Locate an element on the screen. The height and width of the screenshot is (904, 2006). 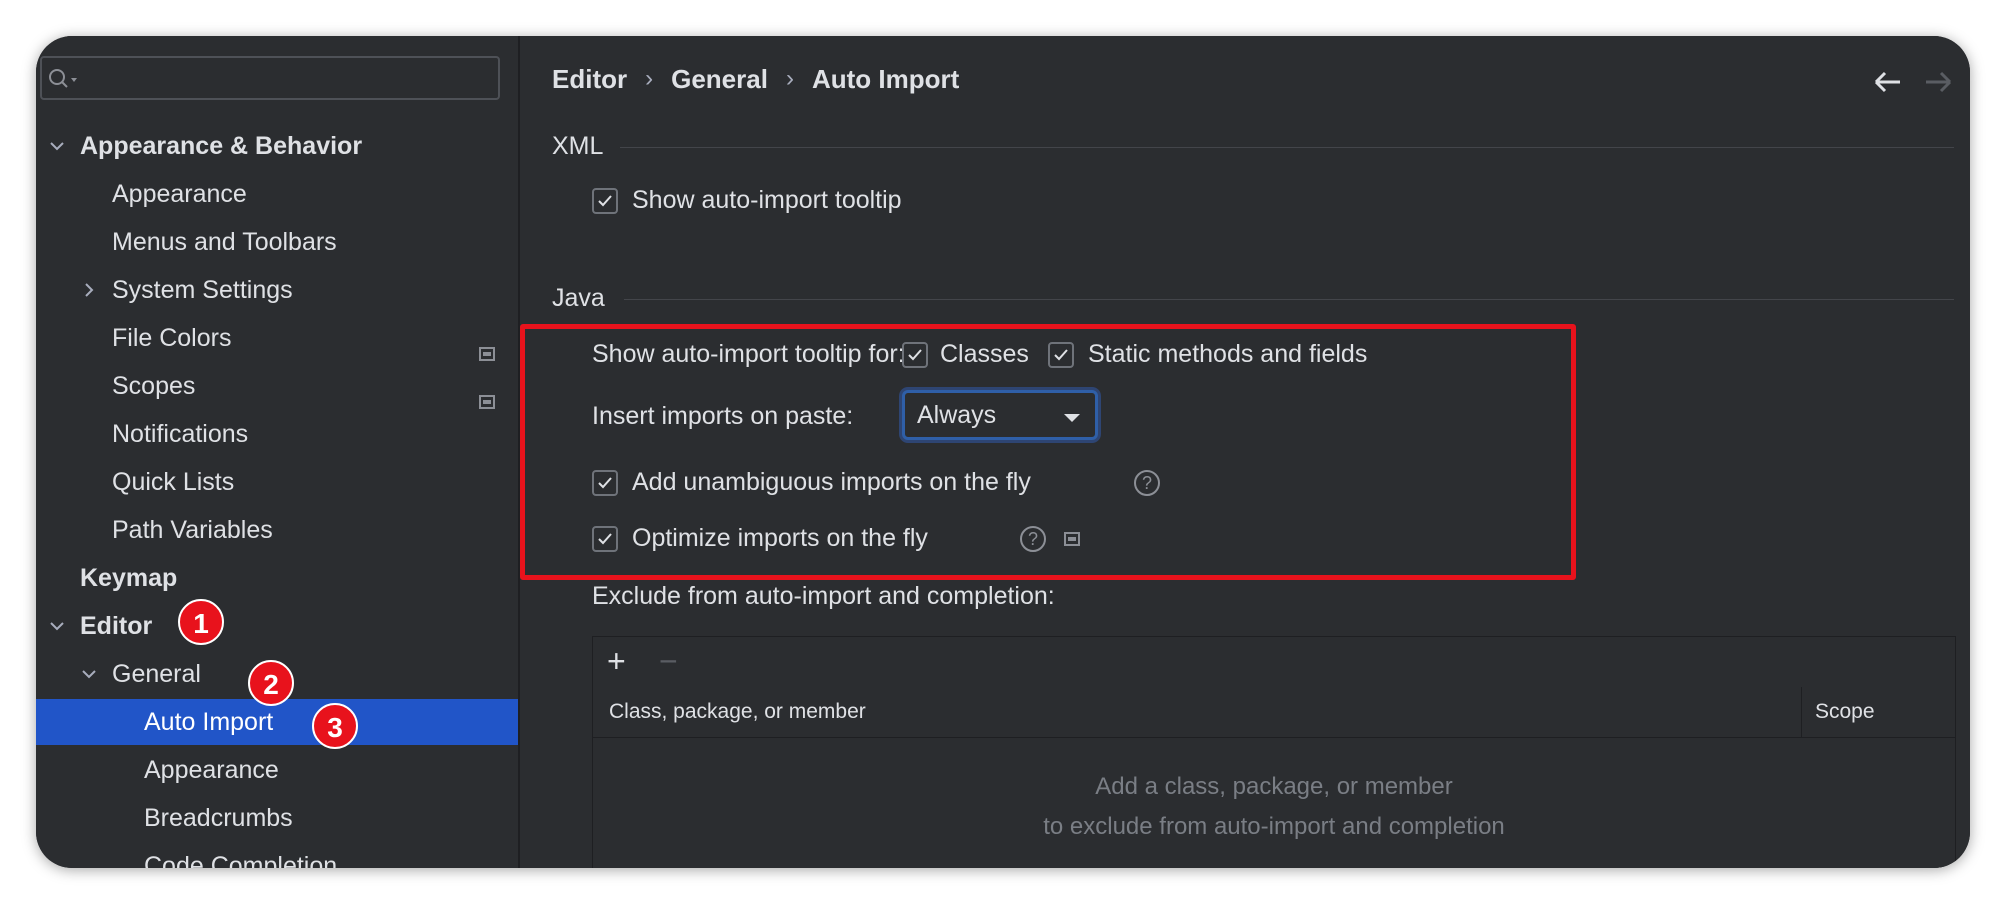
breadcrumb-auto-import: Auto Import is located at coordinates (885, 78).